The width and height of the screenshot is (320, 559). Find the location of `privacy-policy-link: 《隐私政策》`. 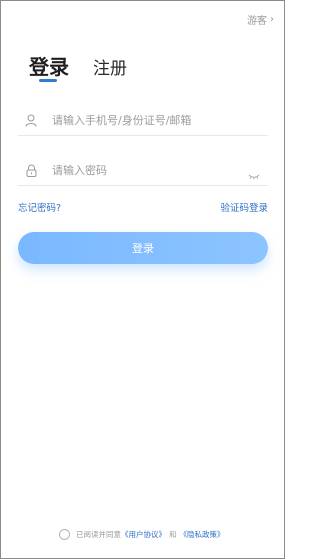

privacy-policy-link: 《隐私政策》 is located at coordinates (202, 534).